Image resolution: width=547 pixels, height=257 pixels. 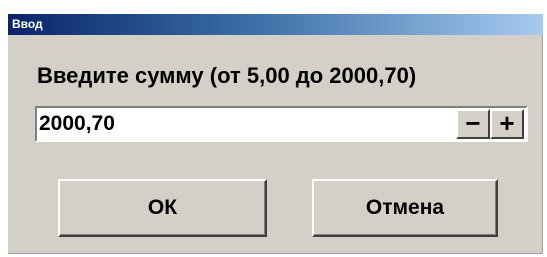 What do you see at coordinates (507, 124) in the screenshot?
I see `increment-button: +` at bounding box center [507, 124].